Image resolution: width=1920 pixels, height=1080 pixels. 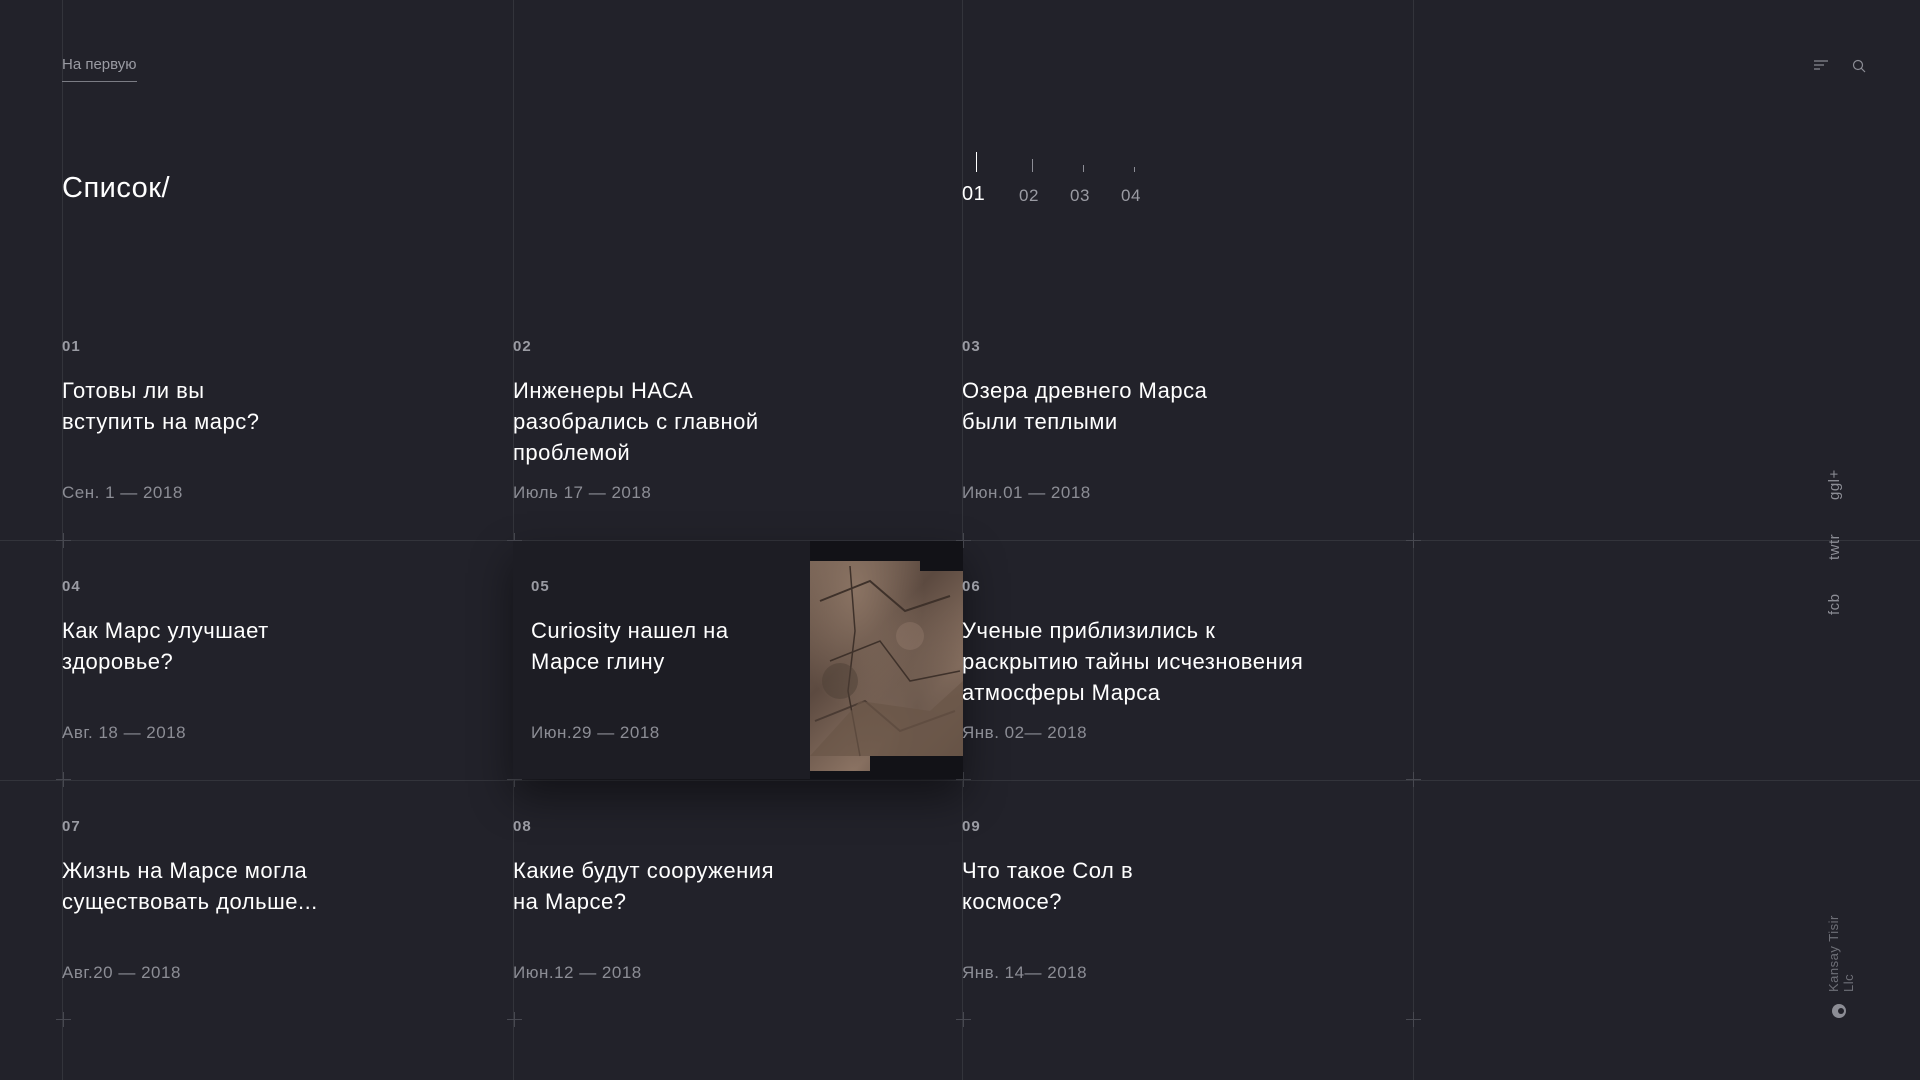 What do you see at coordinates (595, 732) in the screenshot?
I see `article-date: Июн.29 — 2018` at bounding box center [595, 732].